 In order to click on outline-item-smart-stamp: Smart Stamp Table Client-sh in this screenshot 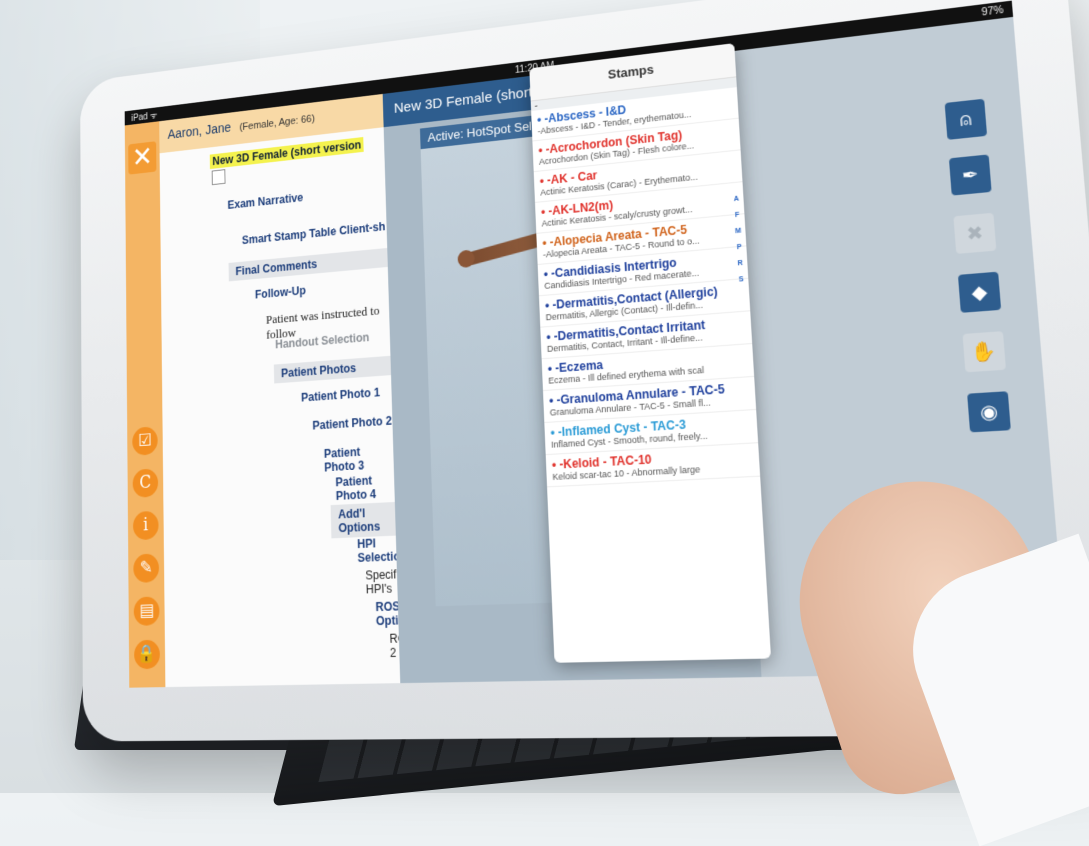, I will do `click(314, 233)`.